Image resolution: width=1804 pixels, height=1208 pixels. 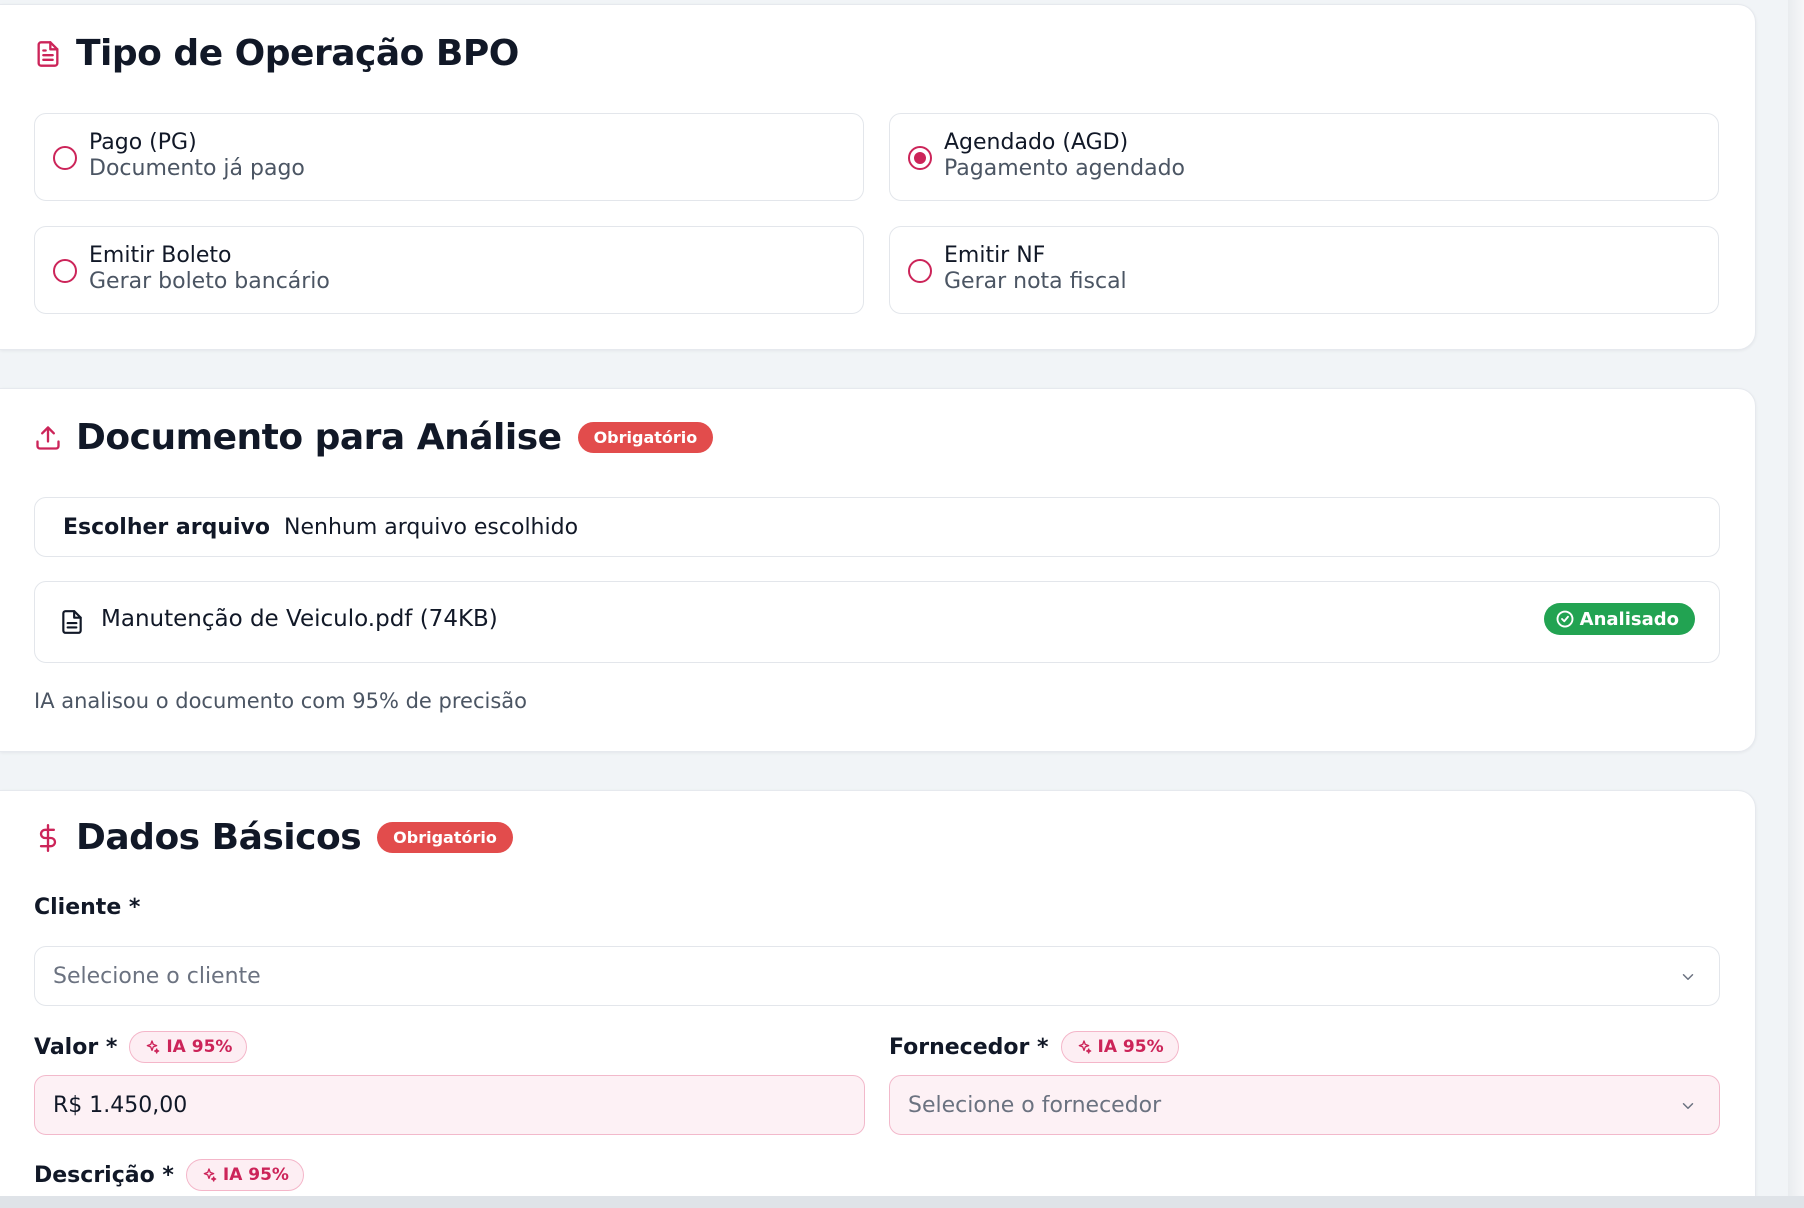 I want to click on option-pago: Pago (PG) Documento já pago, so click(x=449, y=157).